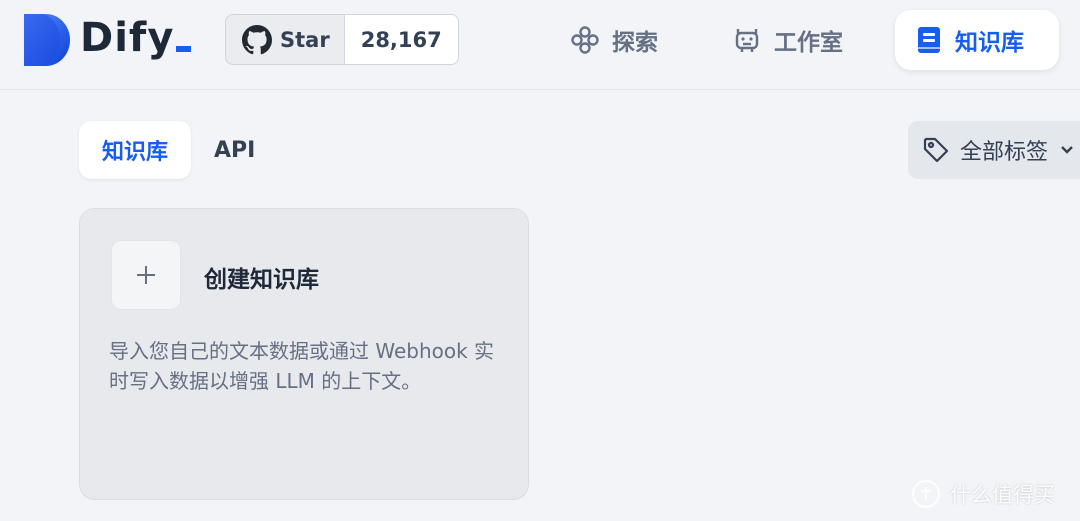  Describe the element at coordinates (808, 43) in the screenshot. I see `nav-studio-label: 工作室` at that location.